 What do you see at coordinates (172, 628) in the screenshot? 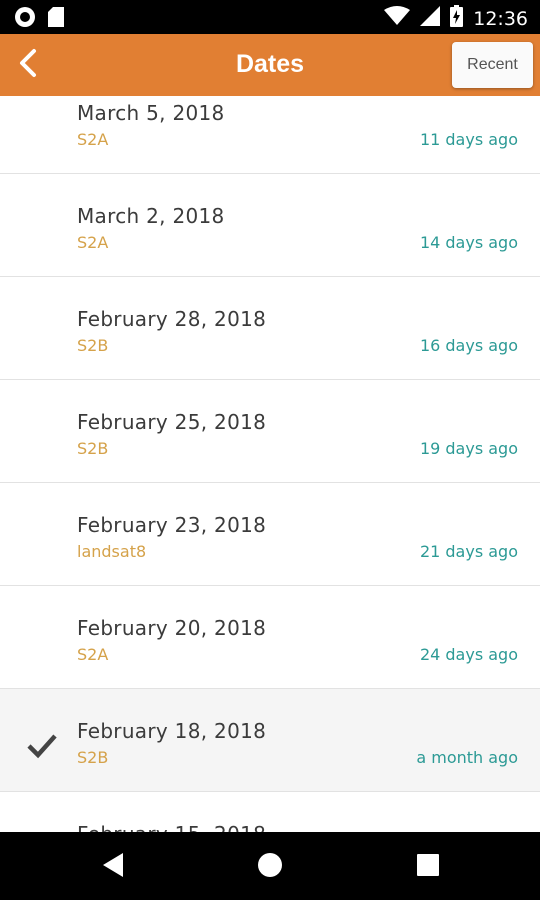
I see `item-date: February 20, 2018` at bounding box center [172, 628].